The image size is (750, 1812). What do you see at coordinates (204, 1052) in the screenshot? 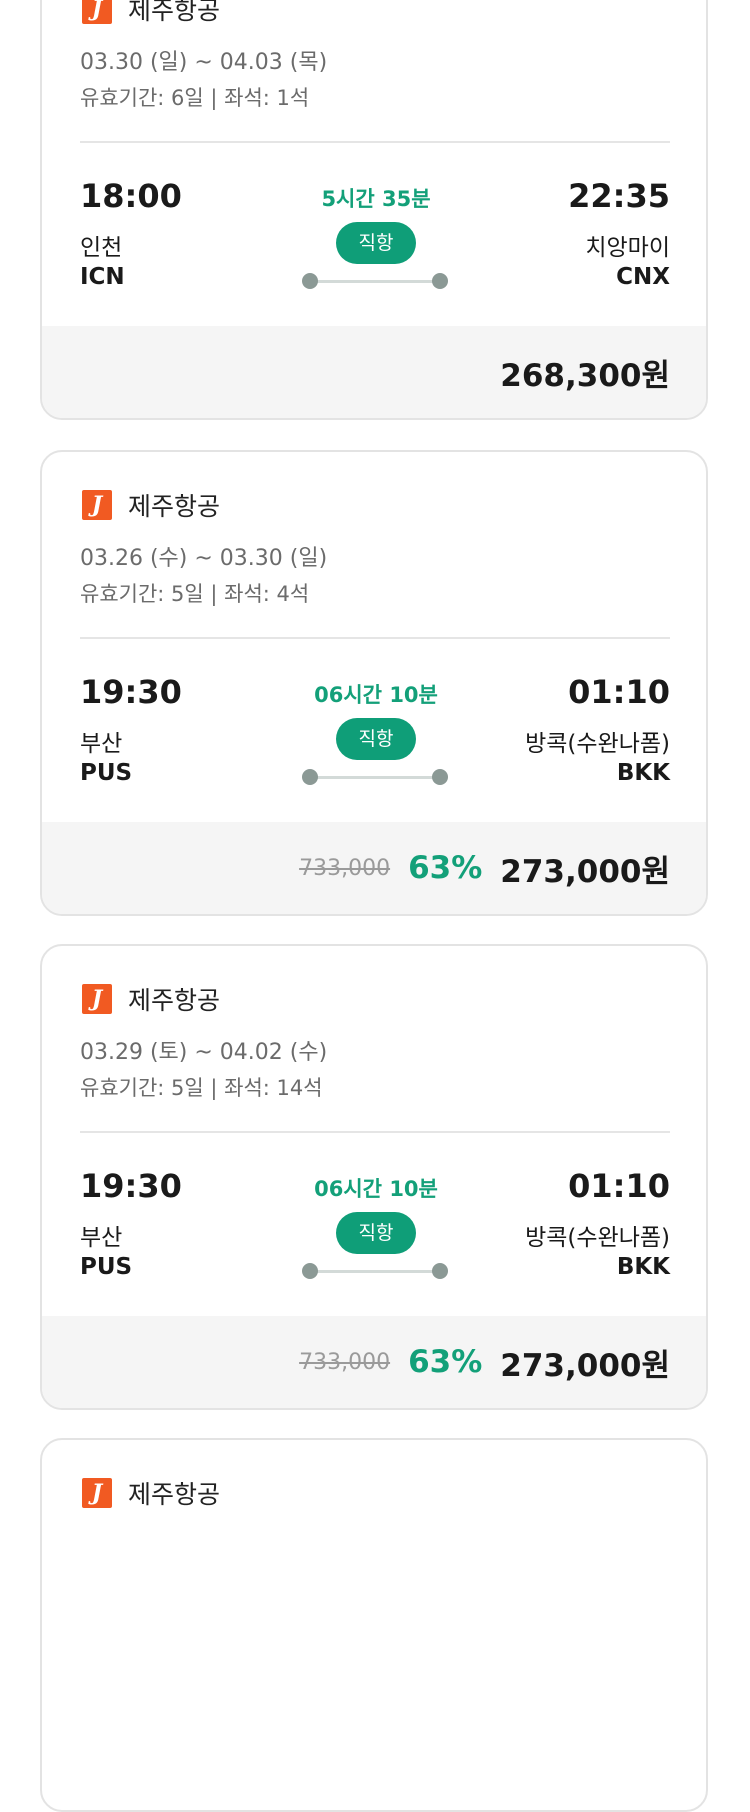
I see `travel-dates: 03.29 (토) ~ 04.02 (수)` at bounding box center [204, 1052].